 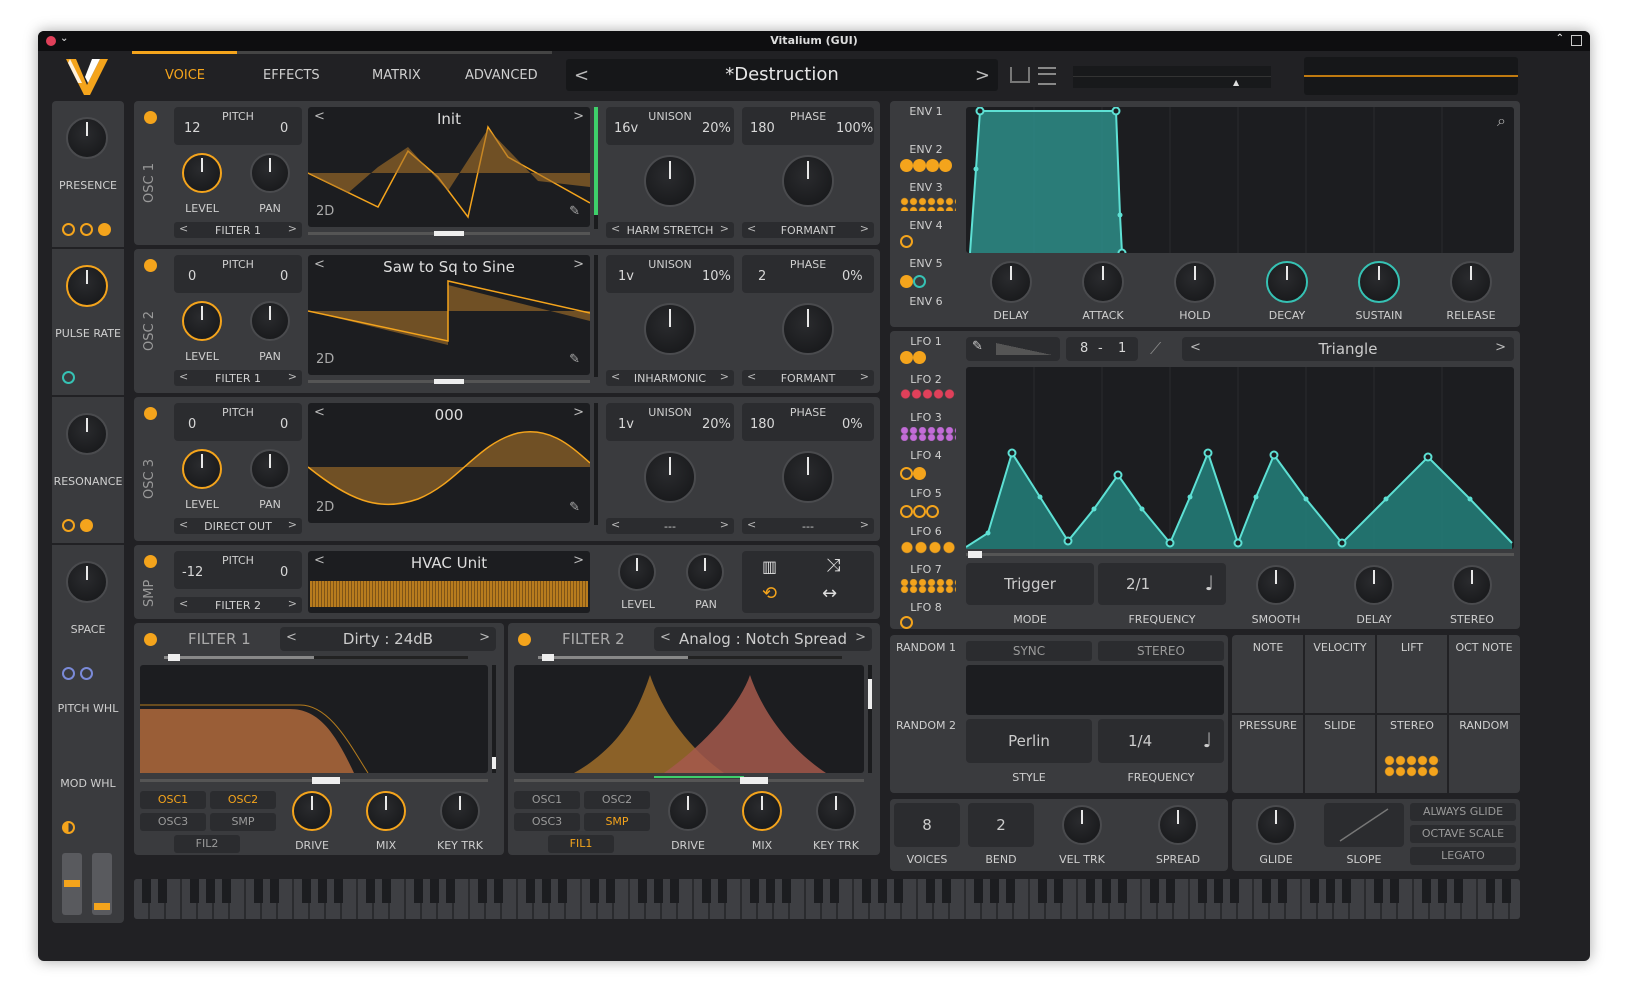 What do you see at coordinates (1011, 282) in the screenshot?
I see `env-delay-knob` at bounding box center [1011, 282].